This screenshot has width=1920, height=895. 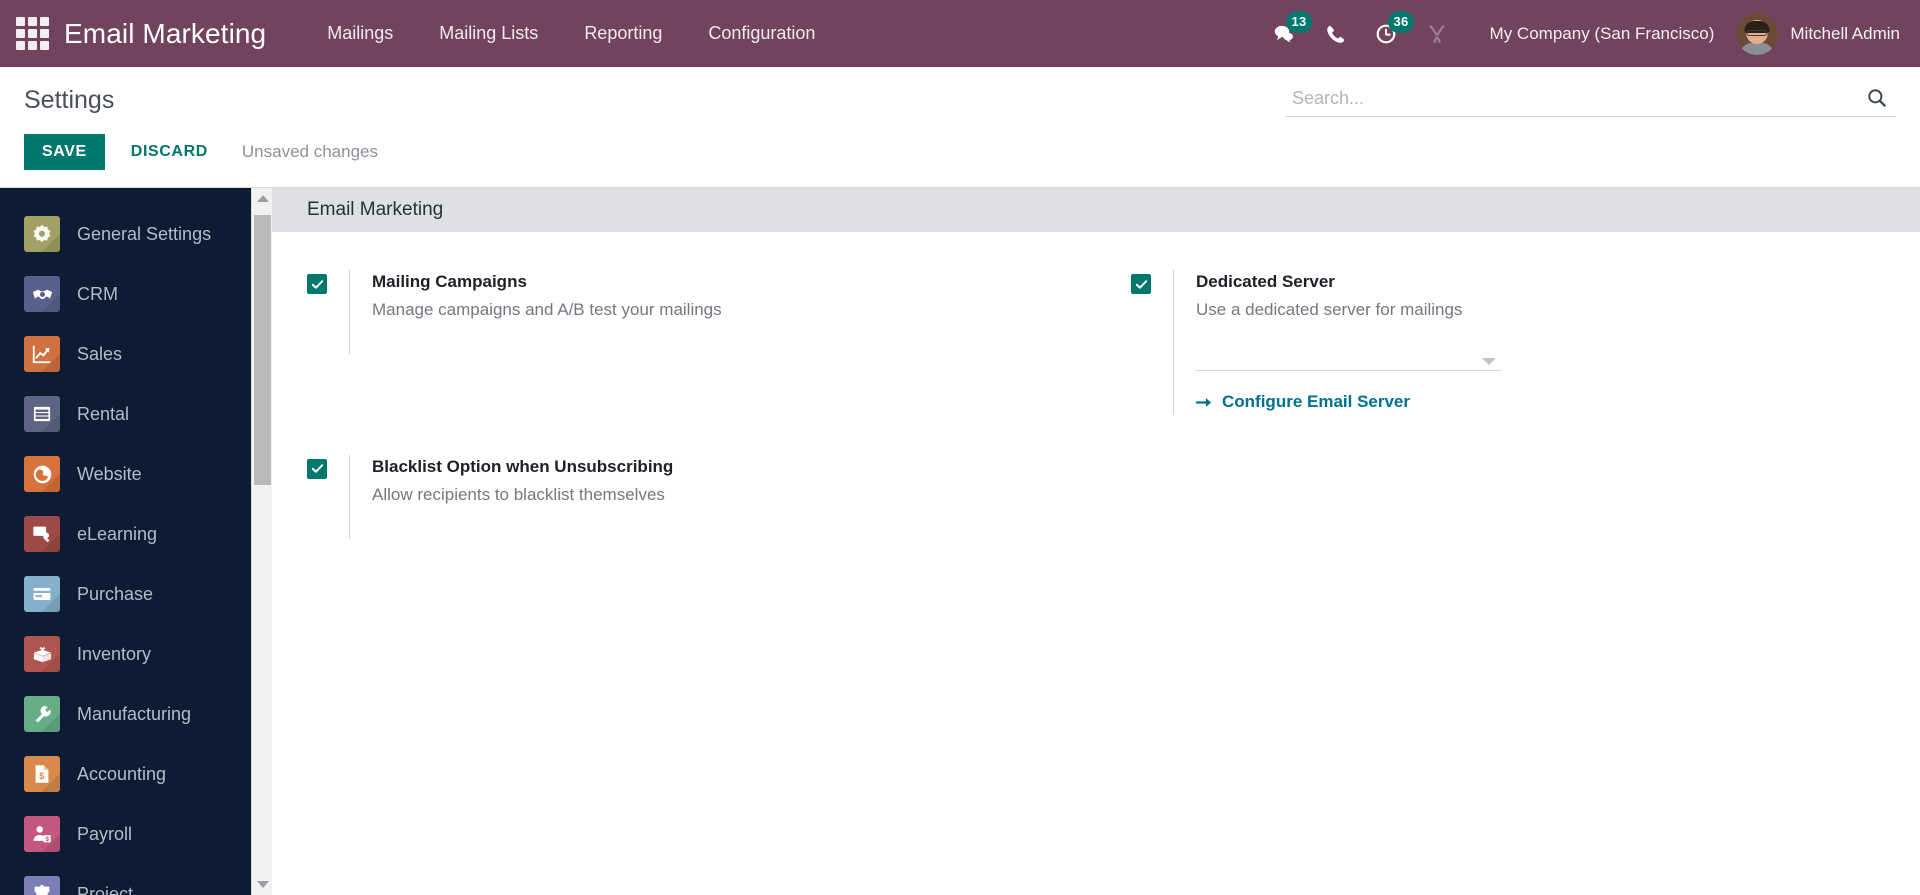 I want to click on sidebar-item-label: CRM, so click(x=97, y=293).